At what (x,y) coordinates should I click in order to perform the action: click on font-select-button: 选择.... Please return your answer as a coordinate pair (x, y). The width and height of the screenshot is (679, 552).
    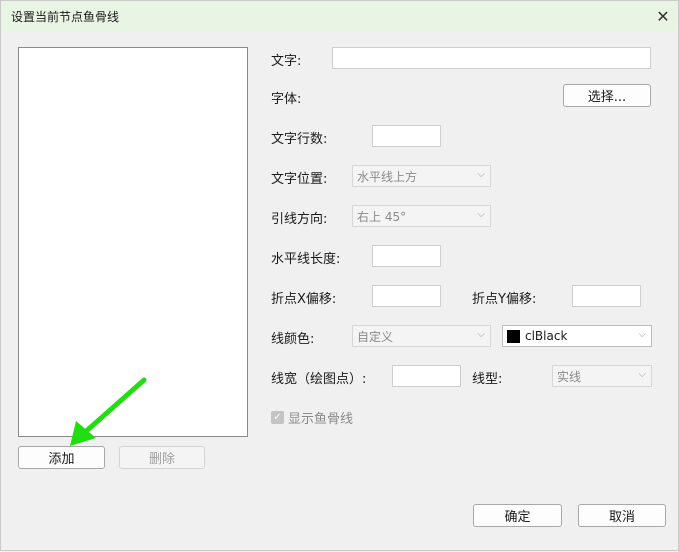
    Looking at the image, I should click on (607, 95).